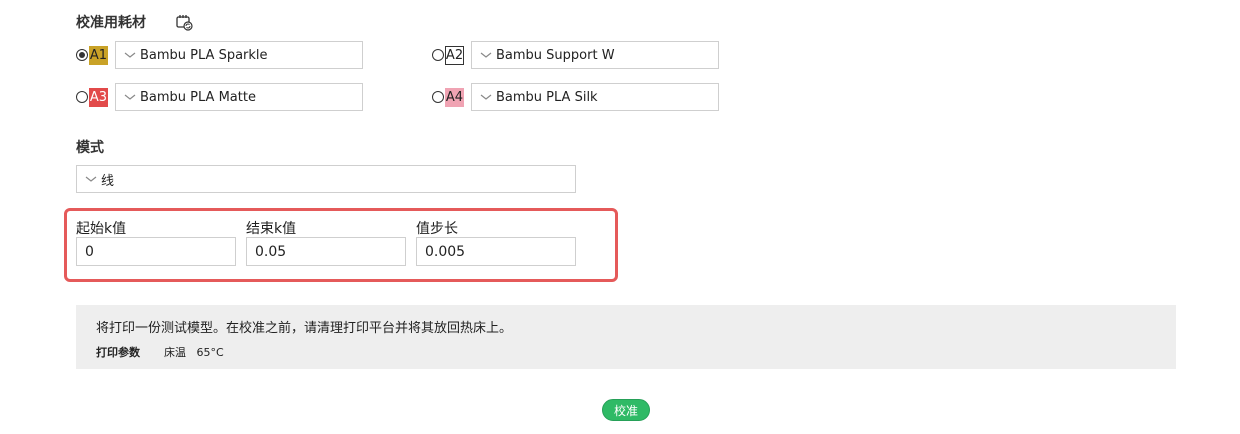 The height and width of the screenshot is (434, 1240). Describe the element at coordinates (90, 148) in the screenshot. I see `mode-section-title: 模式` at that location.